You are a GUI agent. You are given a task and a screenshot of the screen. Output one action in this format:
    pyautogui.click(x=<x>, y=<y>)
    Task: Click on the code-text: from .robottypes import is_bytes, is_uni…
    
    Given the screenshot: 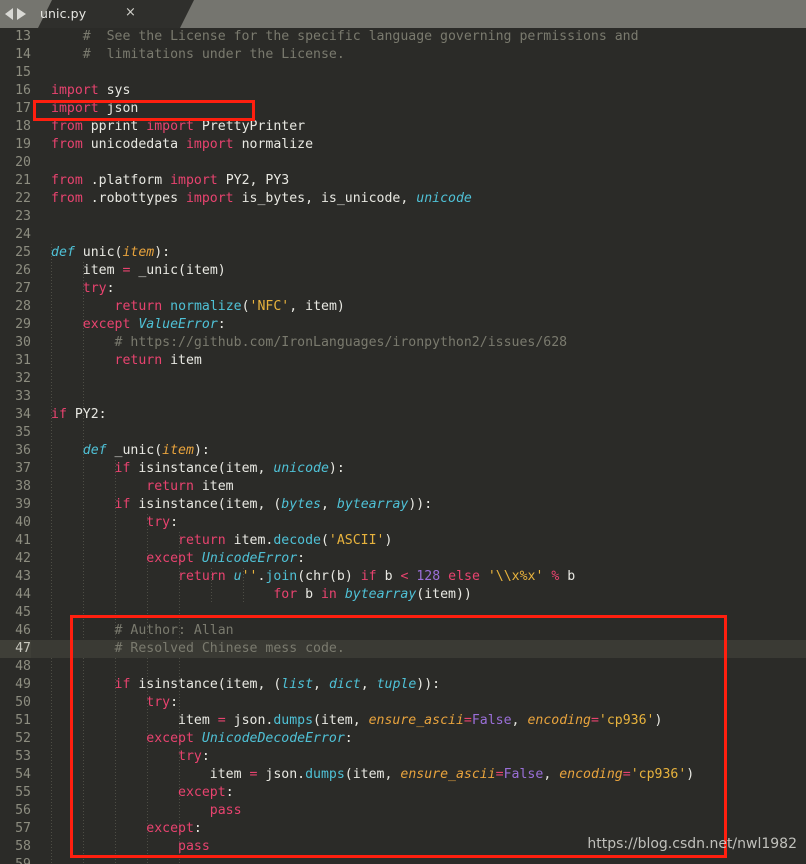 What is the action you would take?
    pyautogui.click(x=261, y=198)
    